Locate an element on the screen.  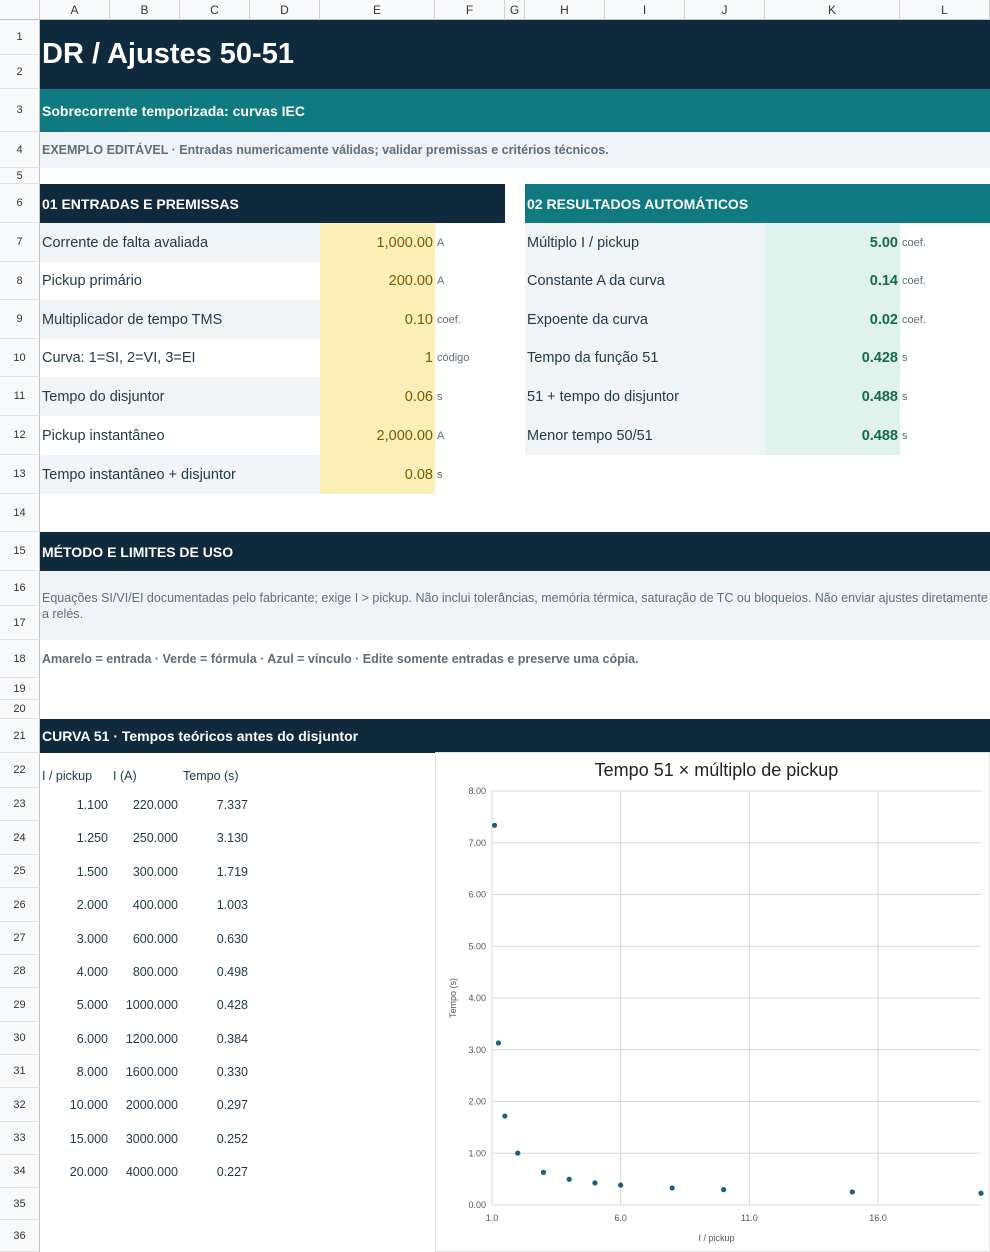
row-header: 6 is located at coordinates (20, 203).